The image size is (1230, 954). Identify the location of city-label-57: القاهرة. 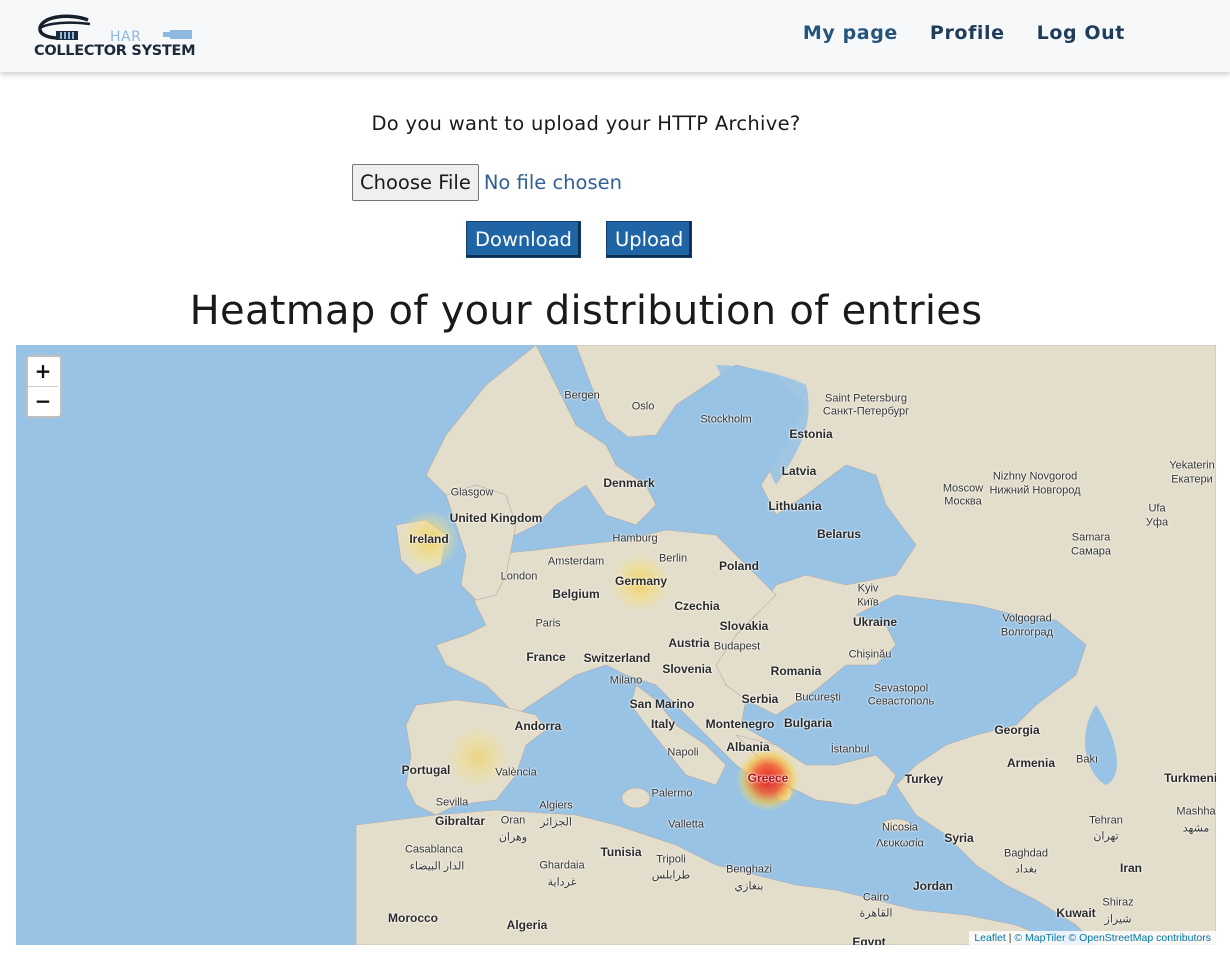
(876, 913).